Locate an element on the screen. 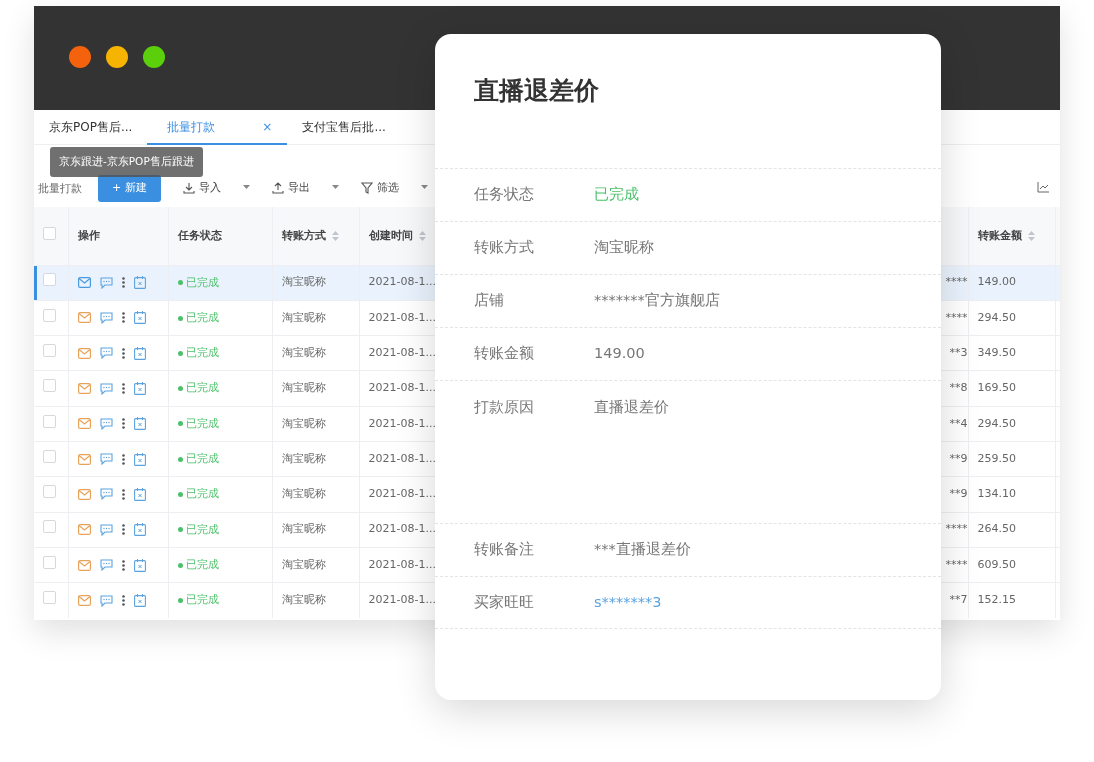 The image size is (1094, 762). table-cell: **7 is located at coordinates (958, 600).